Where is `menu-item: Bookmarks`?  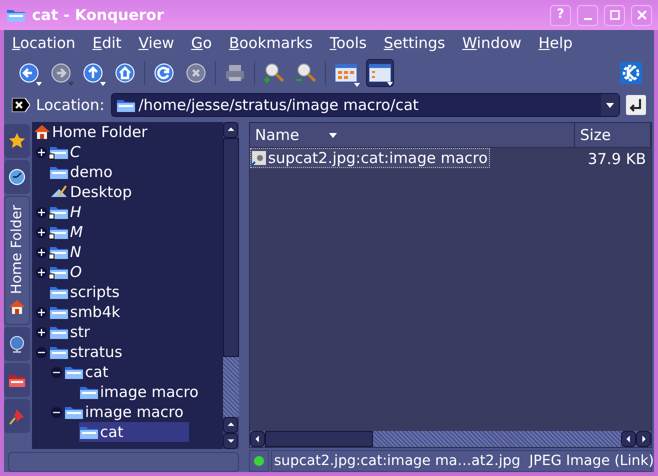
menu-item: Bookmarks is located at coordinates (270, 43).